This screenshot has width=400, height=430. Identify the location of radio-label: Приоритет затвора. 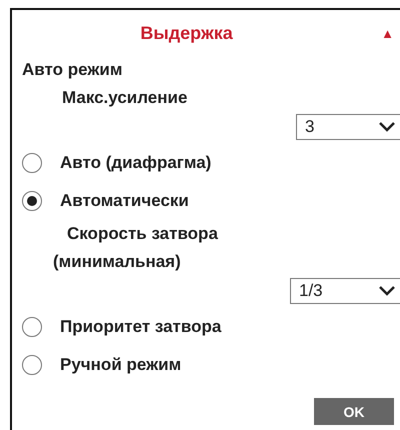
(141, 327).